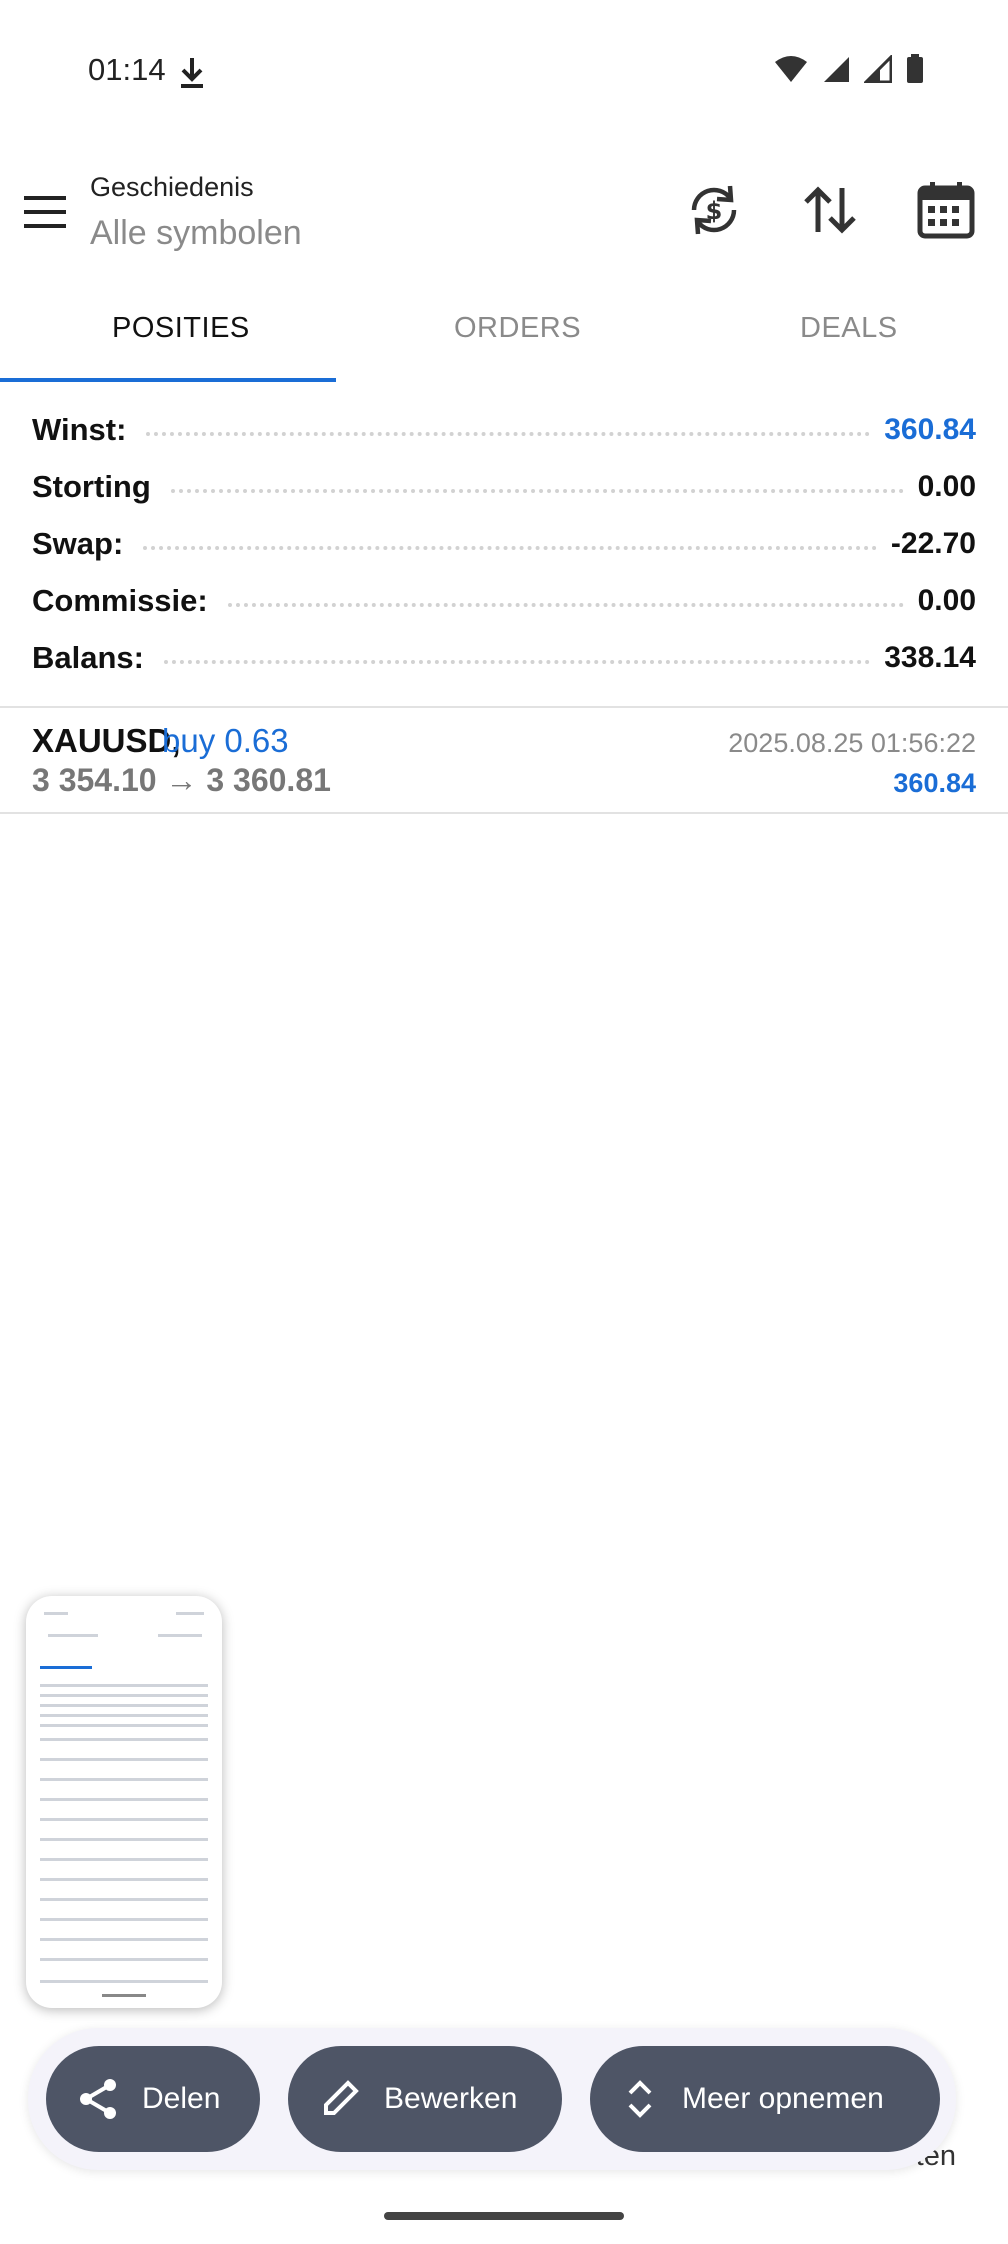 The image size is (1008, 2244). I want to click on menu-icon, so click(45, 212).